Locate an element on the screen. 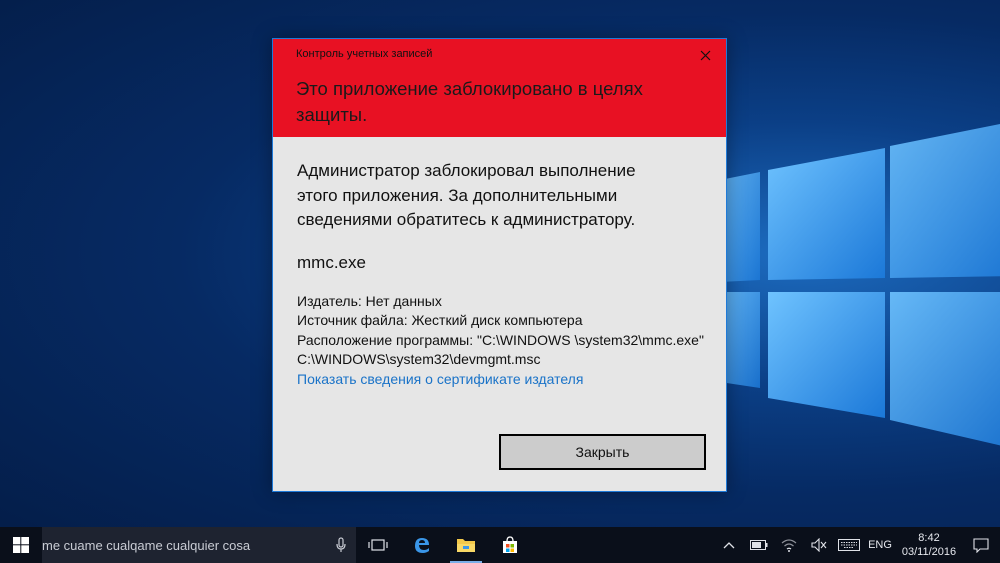  notification-icon is located at coordinates (981, 545).